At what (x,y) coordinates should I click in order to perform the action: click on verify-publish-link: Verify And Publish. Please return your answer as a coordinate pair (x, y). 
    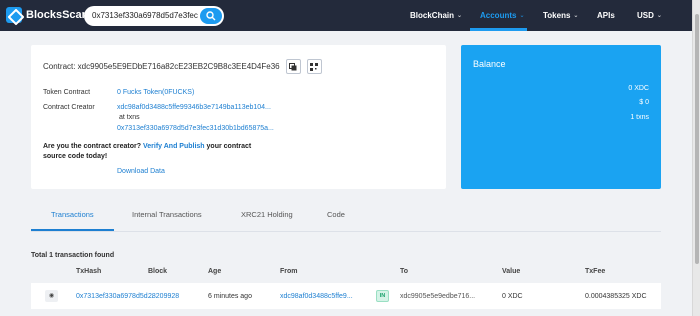
    Looking at the image, I should click on (174, 146).